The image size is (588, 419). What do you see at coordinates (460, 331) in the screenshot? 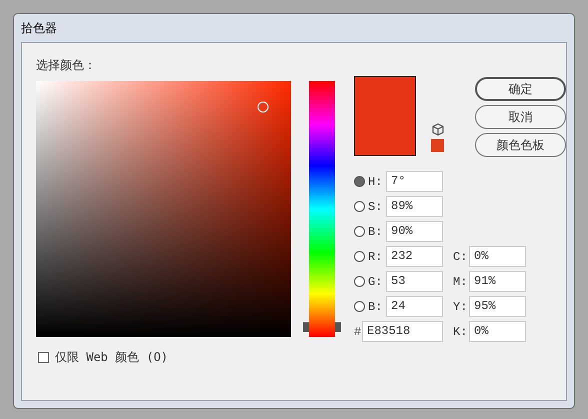
I see `field-label: K:` at bounding box center [460, 331].